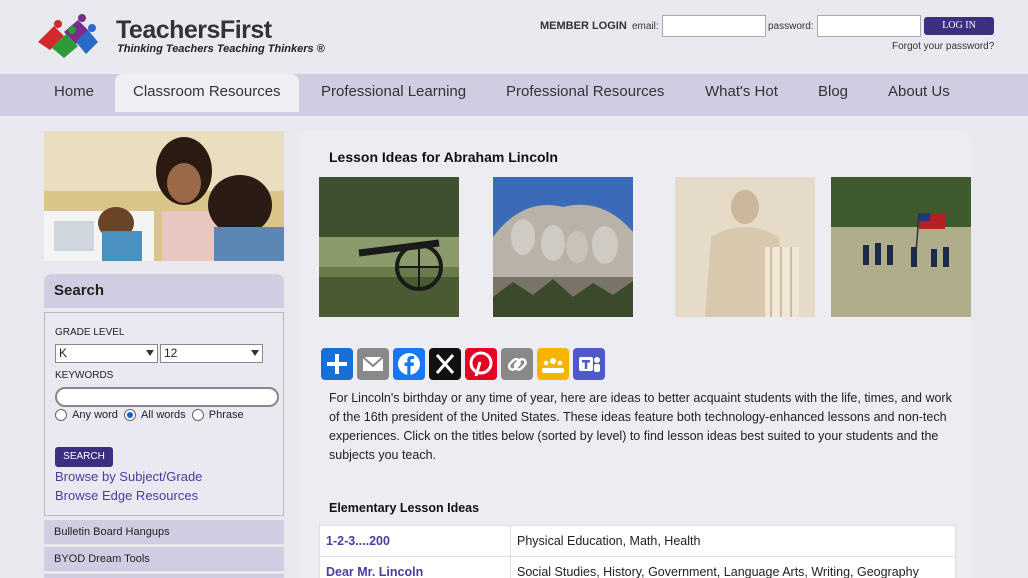 The width and height of the screenshot is (1028, 578). What do you see at coordinates (869, 26) in the screenshot?
I see `password-field` at bounding box center [869, 26].